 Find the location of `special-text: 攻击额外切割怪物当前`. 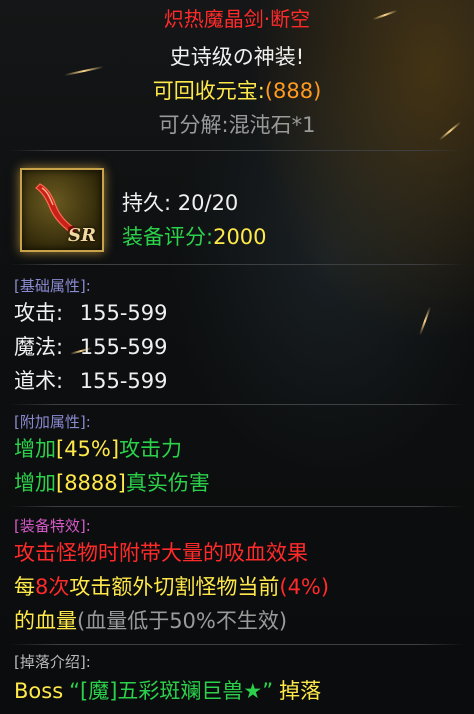

special-text: 攻击额外切割怪物当前 is located at coordinates (174, 587).